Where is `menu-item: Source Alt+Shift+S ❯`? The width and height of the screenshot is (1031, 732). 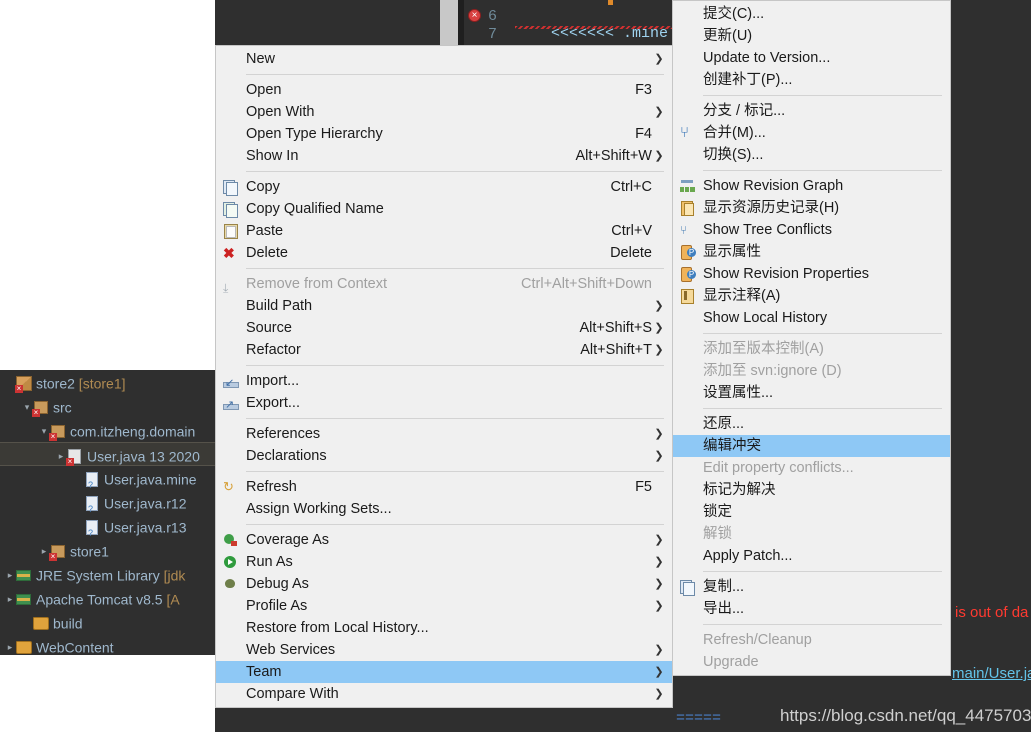
menu-item: Source Alt+Shift+S ❯ is located at coordinates (444, 328).